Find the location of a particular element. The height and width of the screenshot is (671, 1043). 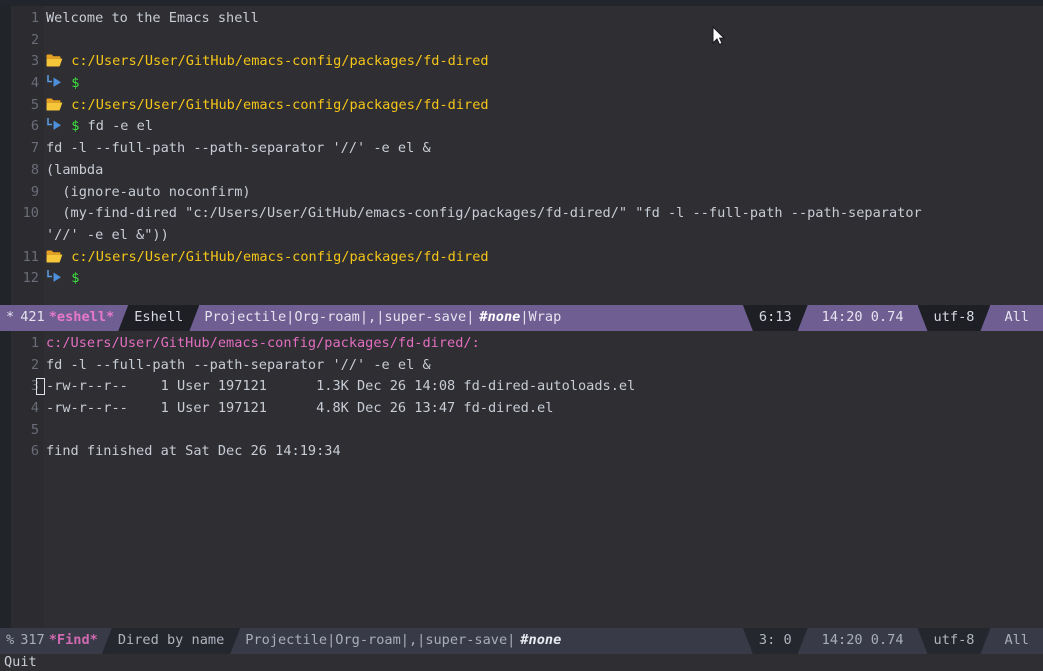

modeline-dired-position: 3: 0 is located at coordinates (775, 641).